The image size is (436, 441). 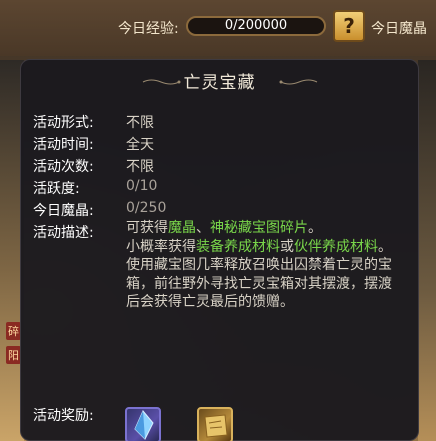 What do you see at coordinates (56, 189) in the screenshot?
I see `info-label: 活跃度:` at bounding box center [56, 189].